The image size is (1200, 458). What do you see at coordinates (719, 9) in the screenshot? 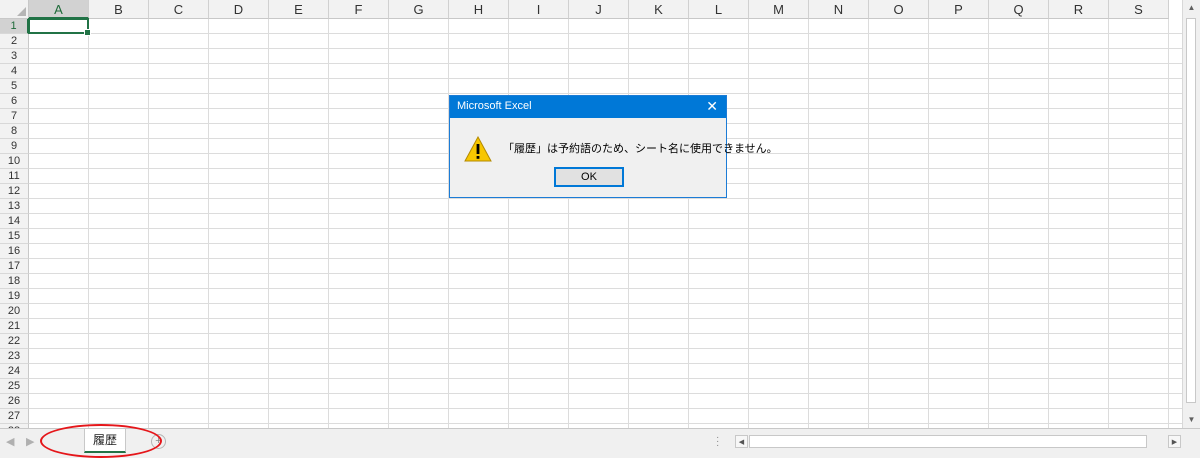
I see `column-header-l: L` at bounding box center [719, 9].